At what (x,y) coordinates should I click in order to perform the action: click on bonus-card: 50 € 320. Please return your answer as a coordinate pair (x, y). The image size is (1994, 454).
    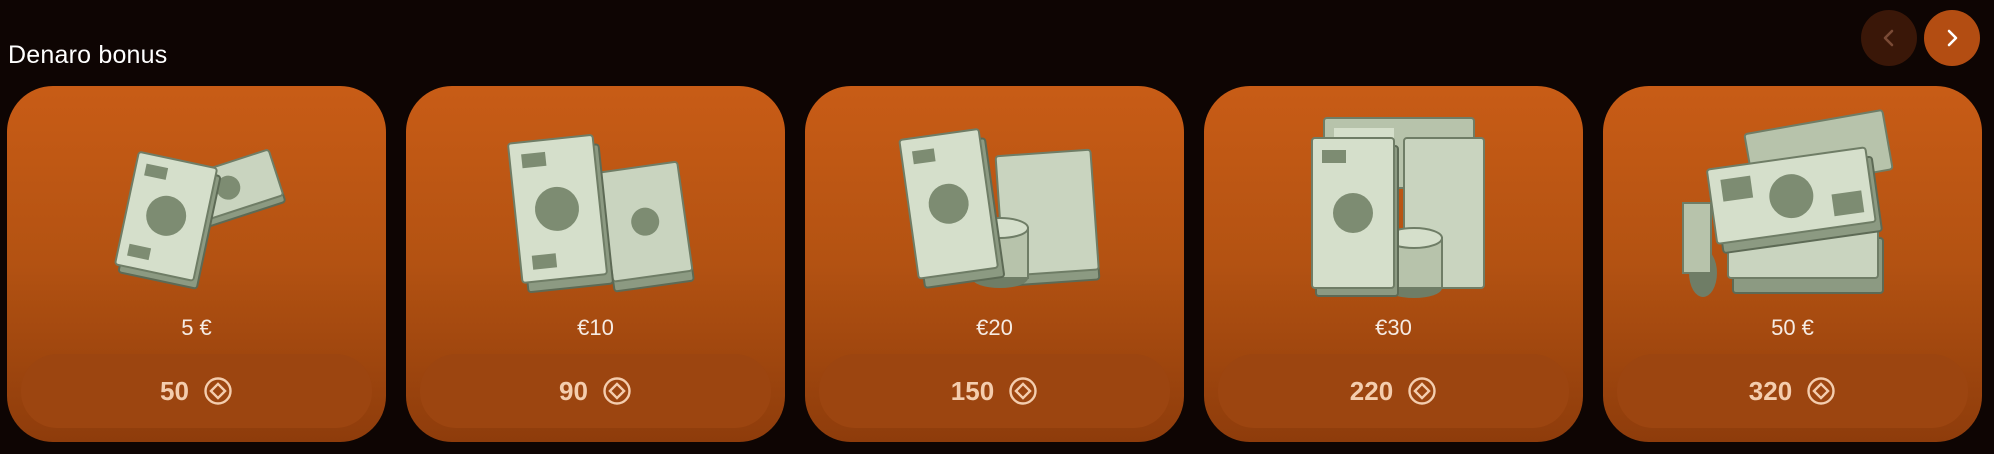
    Looking at the image, I should click on (1792, 264).